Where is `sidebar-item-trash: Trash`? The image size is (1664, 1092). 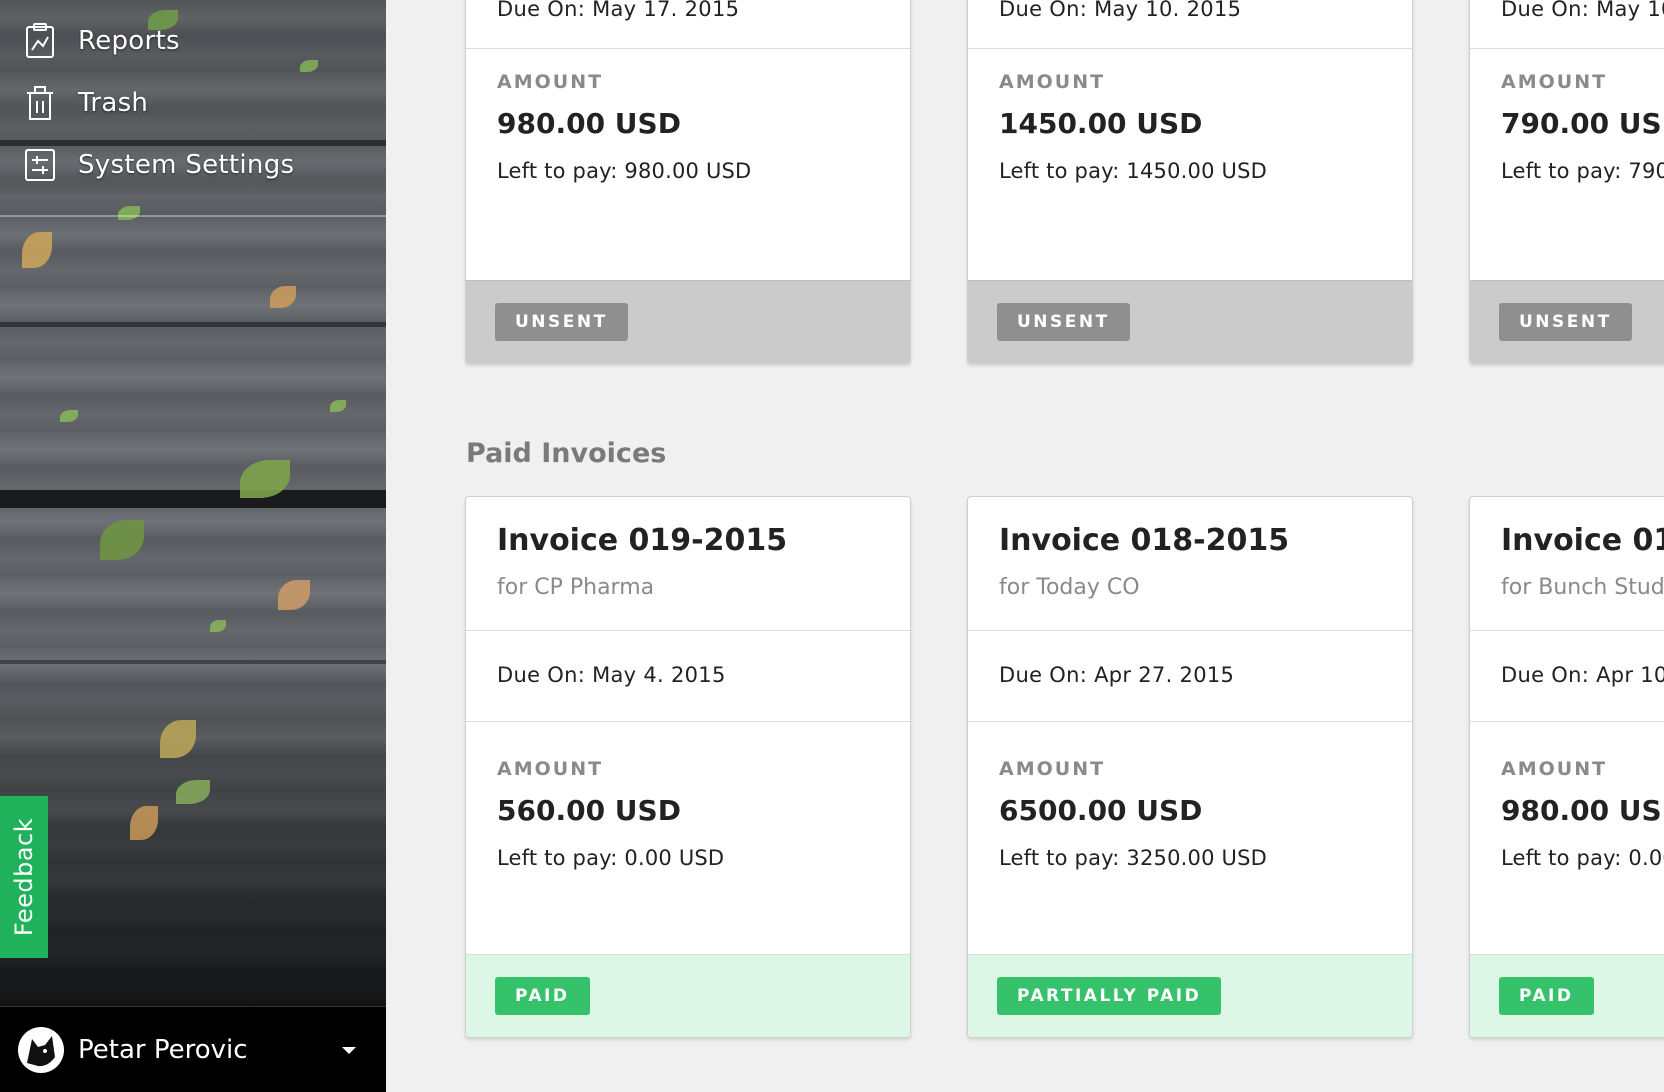 sidebar-item-trash: Trash is located at coordinates (194, 103).